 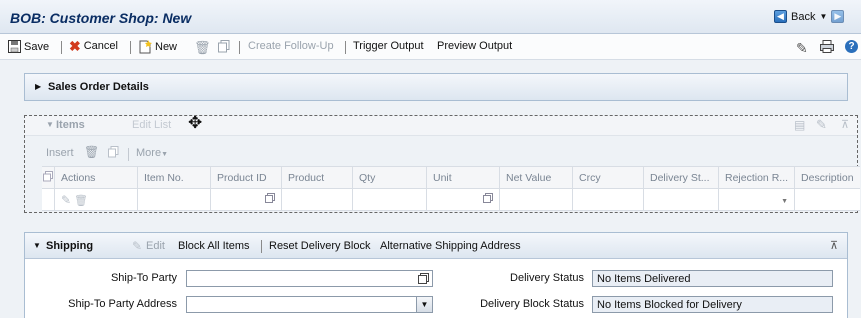 What do you see at coordinates (532, 304) in the screenshot?
I see `delivery-block-status-label: Delivery Block Status` at bounding box center [532, 304].